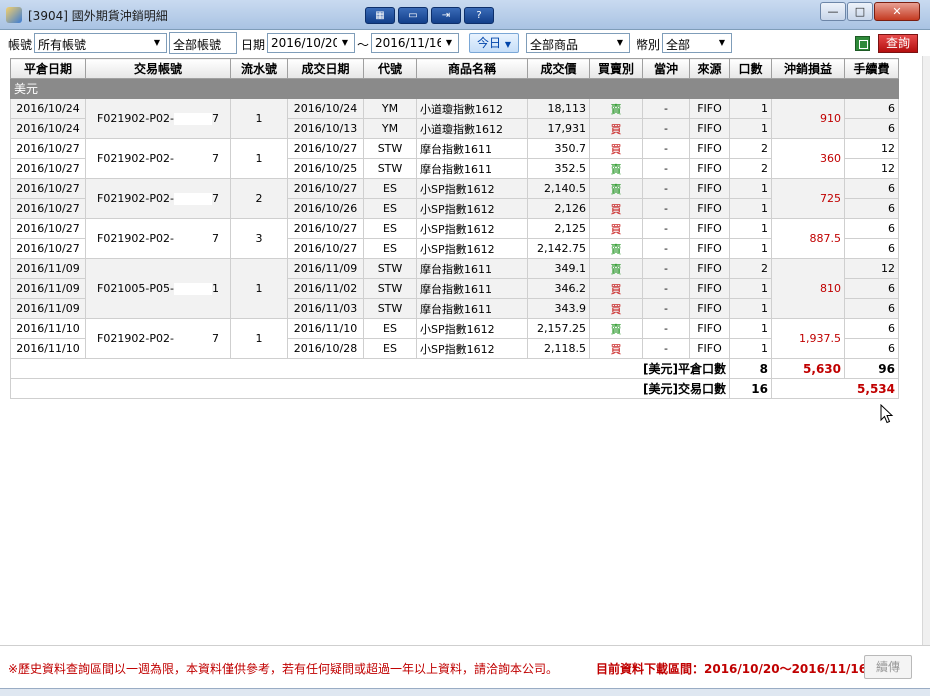 This screenshot has height=696, width=930. I want to click on date-from-picker: 2016/10/20 ▼, so click(311, 43).